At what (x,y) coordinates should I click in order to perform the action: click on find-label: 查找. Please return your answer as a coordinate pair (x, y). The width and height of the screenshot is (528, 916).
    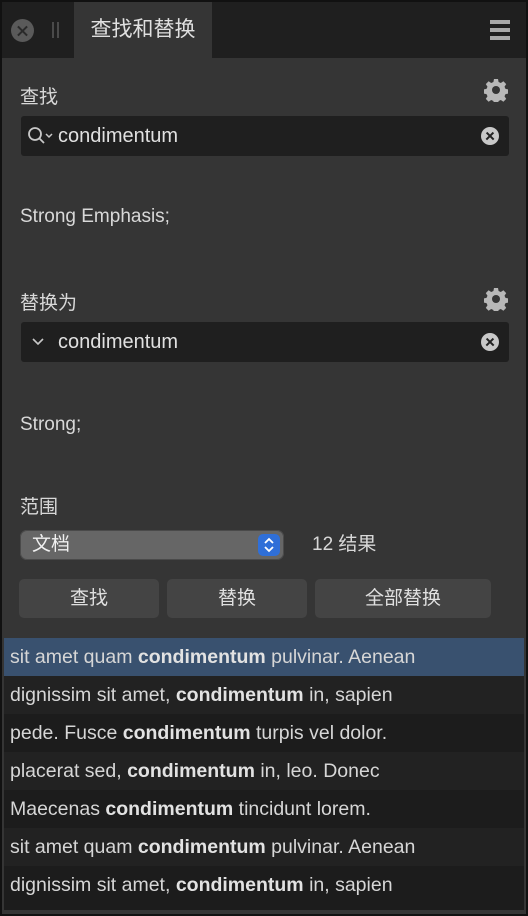
    Looking at the image, I should click on (39, 97).